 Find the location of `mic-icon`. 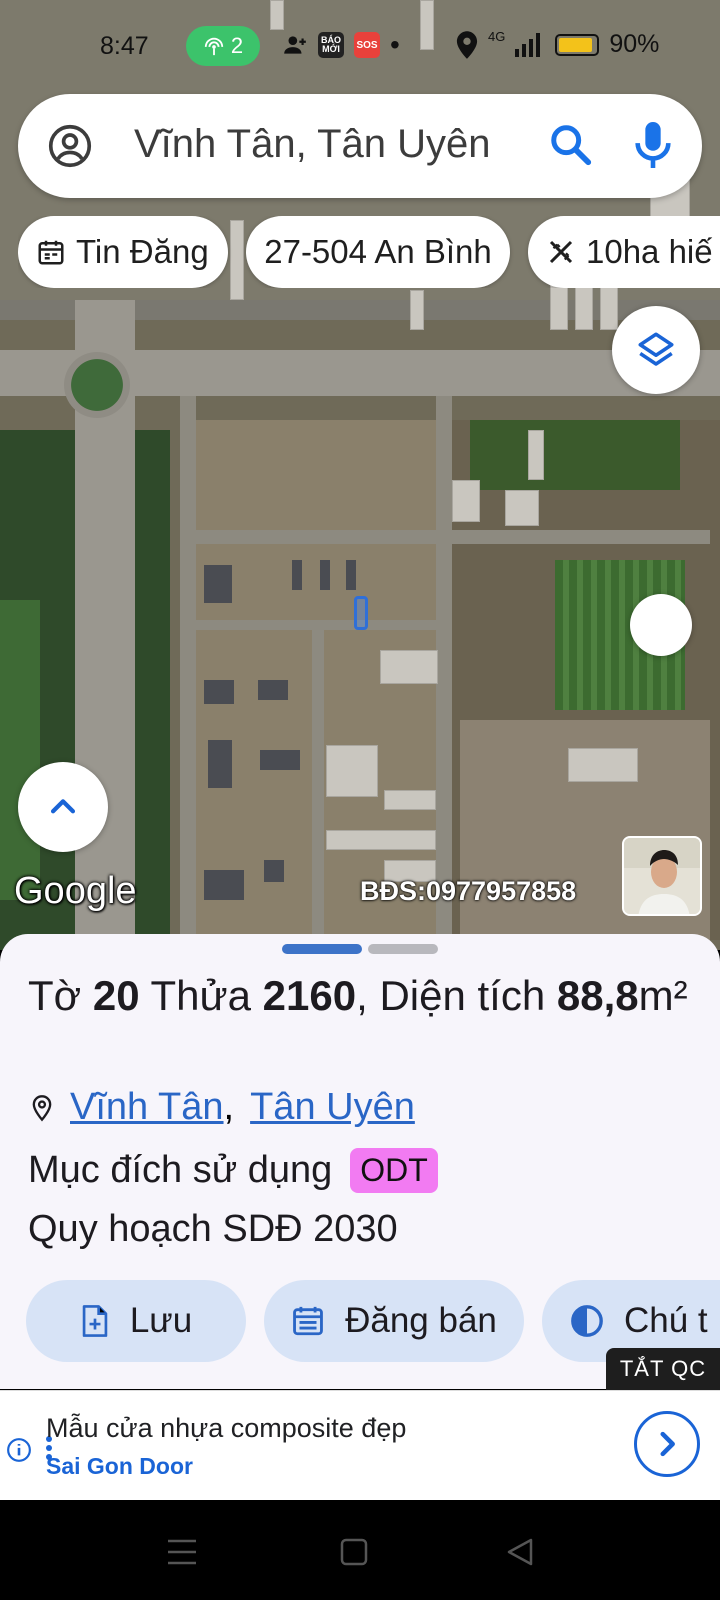

mic-icon is located at coordinates (653, 145).